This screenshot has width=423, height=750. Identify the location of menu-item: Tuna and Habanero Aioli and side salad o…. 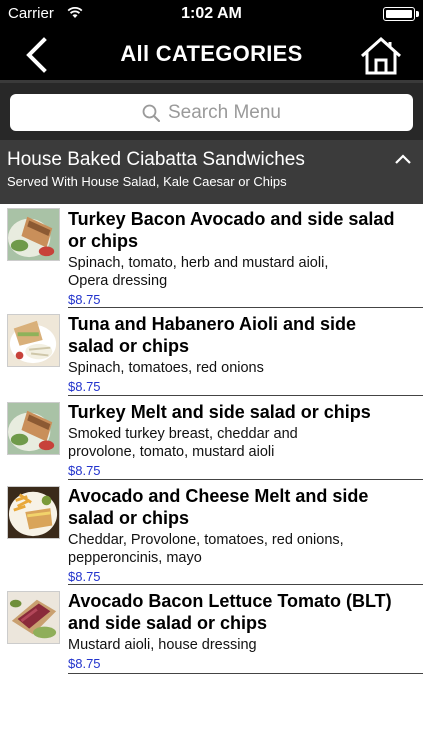
(211, 352).